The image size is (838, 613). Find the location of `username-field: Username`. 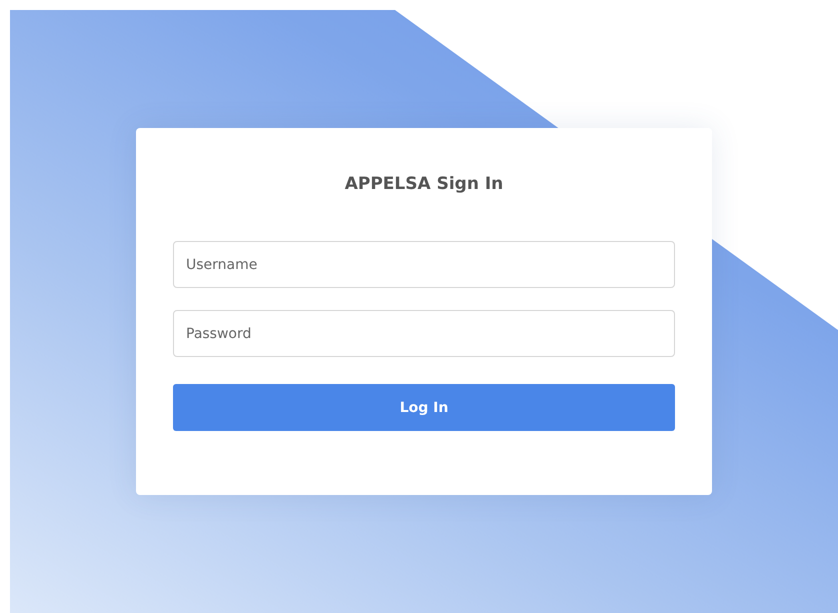

username-field: Username is located at coordinates (424, 264).